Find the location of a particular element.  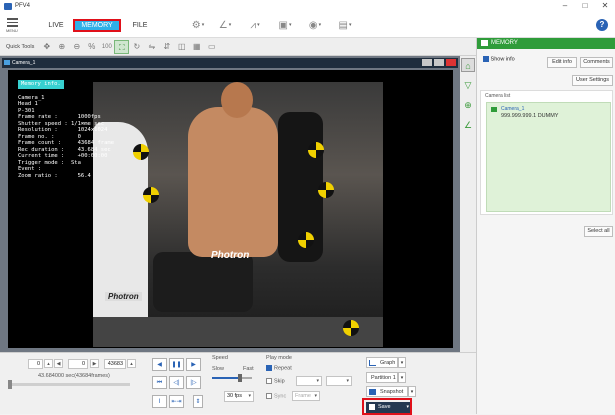

graph-button: Graph ▾ is located at coordinates (386, 362).